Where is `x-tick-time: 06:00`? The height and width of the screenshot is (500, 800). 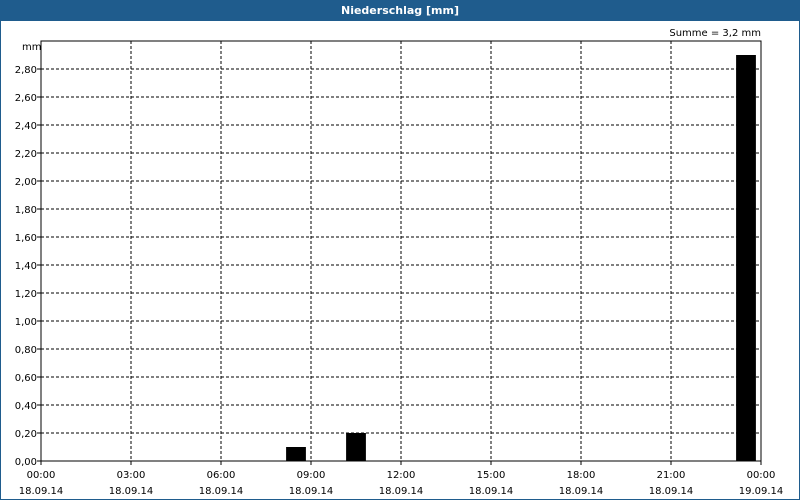 x-tick-time: 06:00 is located at coordinates (221, 475).